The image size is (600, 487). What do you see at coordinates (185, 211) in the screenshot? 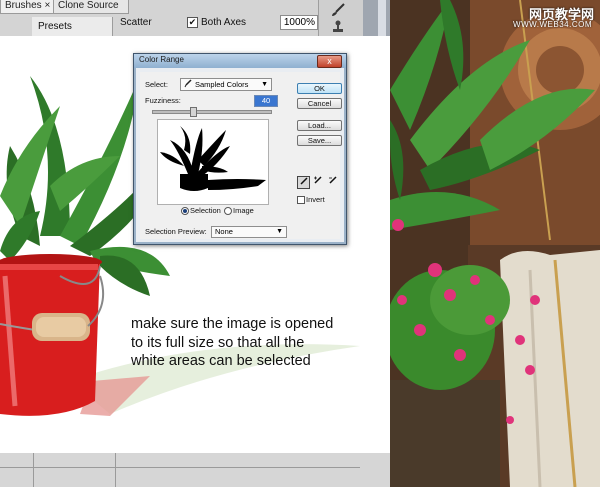
I see `selection-radio` at bounding box center [185, 211].